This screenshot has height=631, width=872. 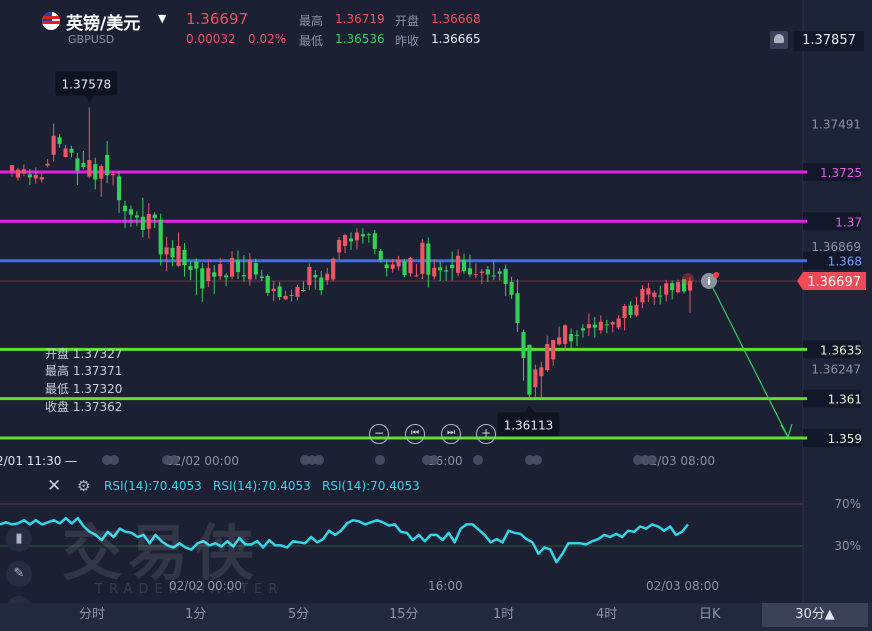 What do you see at coordinates (837, 301) in the screenshot?
I see `price-axis-panel` at bounding box center [837, 301].